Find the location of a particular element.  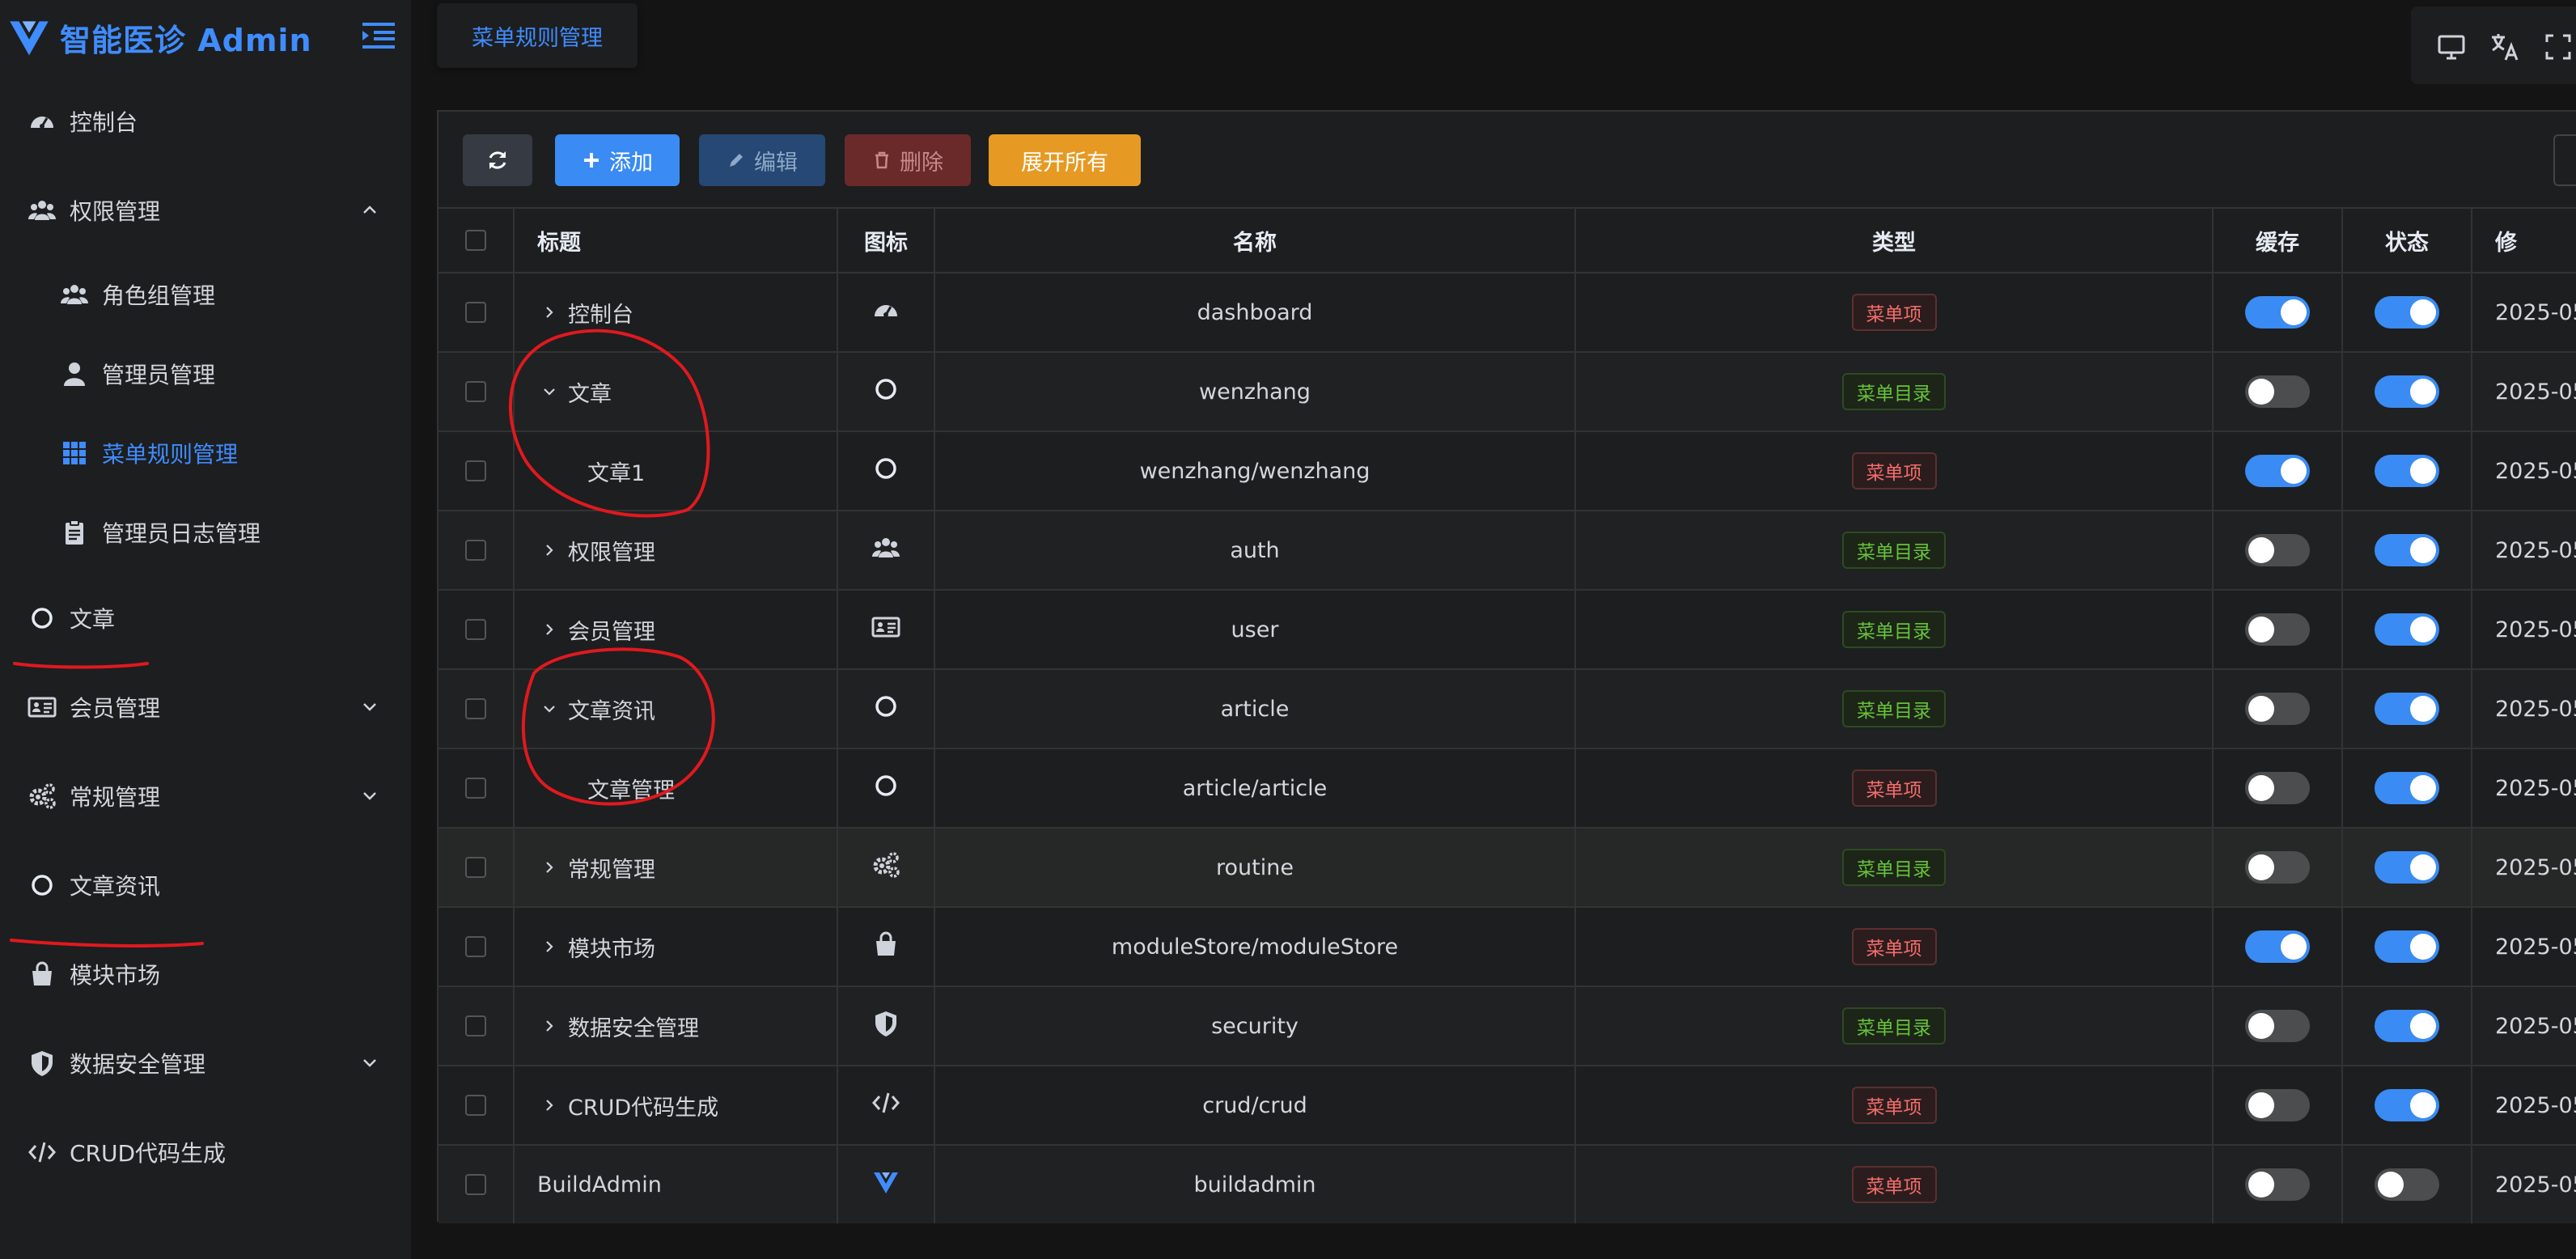

table-row: 数据安全管理 security 菜单目录 2025-05 is located at coordinates (1507, 1025).